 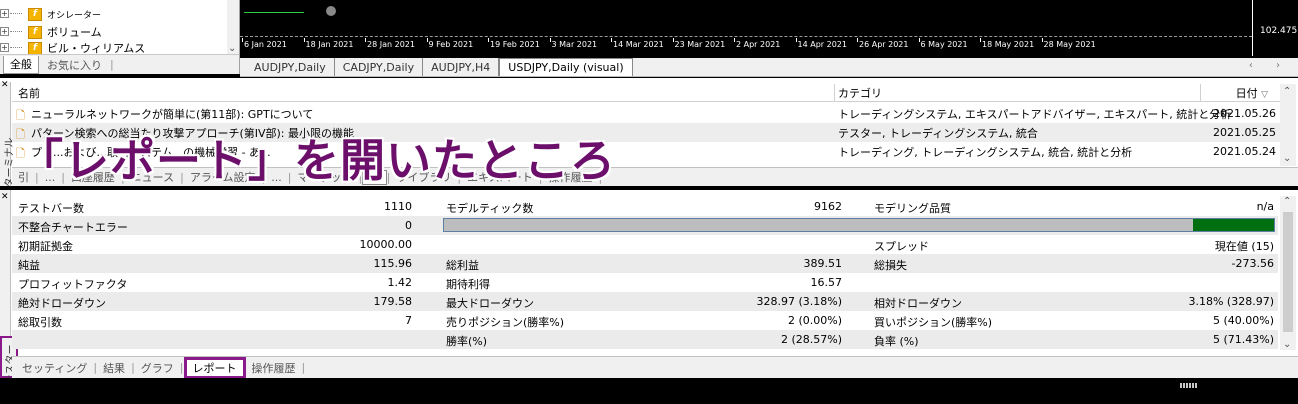 What do you see at coordinates (985, 152) in the screenshot?
I see `news-category: トレーディング, トレーディングシステム, 統合, 統計と分析` at bounding box center [985, 152].